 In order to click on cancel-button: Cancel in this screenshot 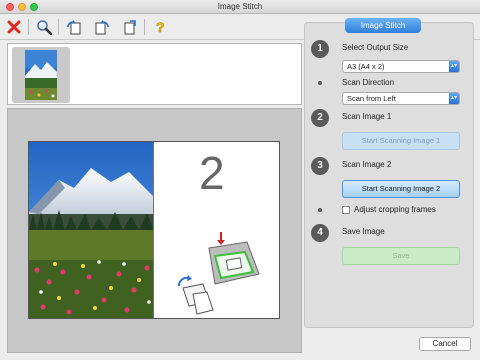, I will do `click(445, 344)`.